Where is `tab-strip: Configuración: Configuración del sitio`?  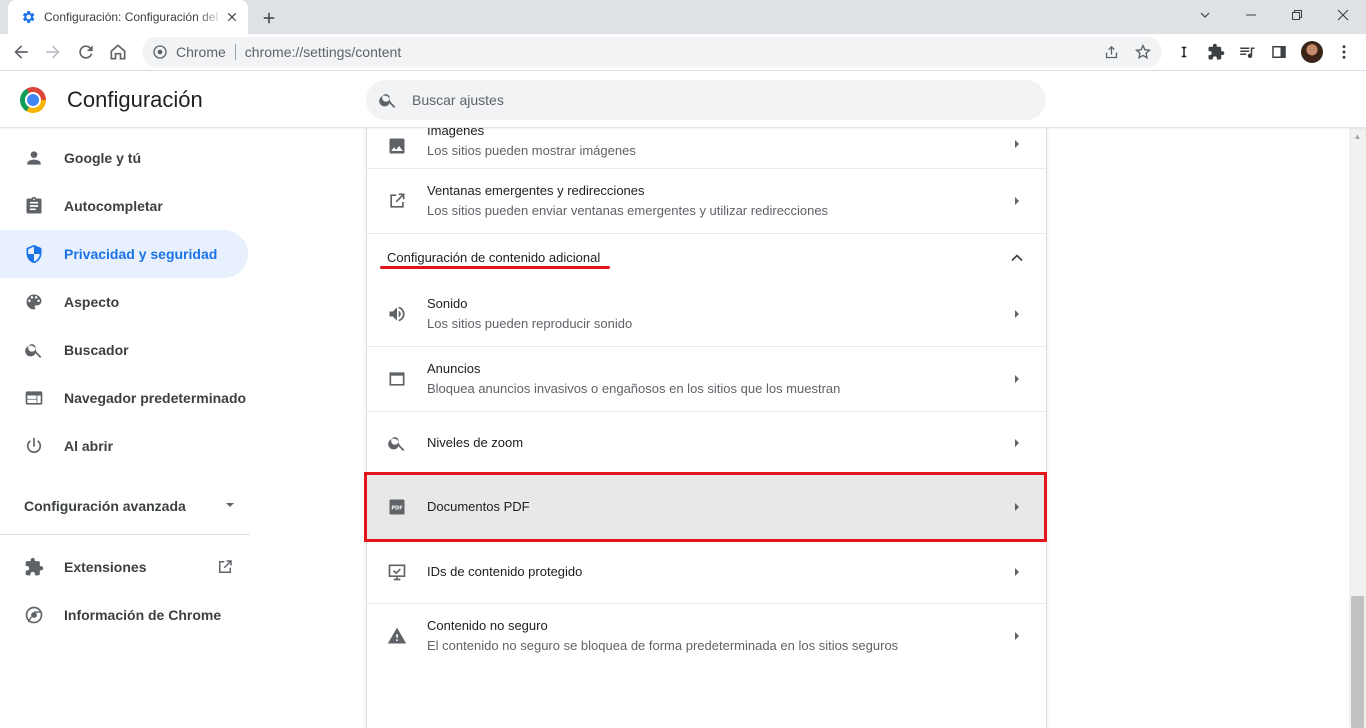
tab-strip: Configuración: Configuración del sitio is located at coordinates (683, 17).